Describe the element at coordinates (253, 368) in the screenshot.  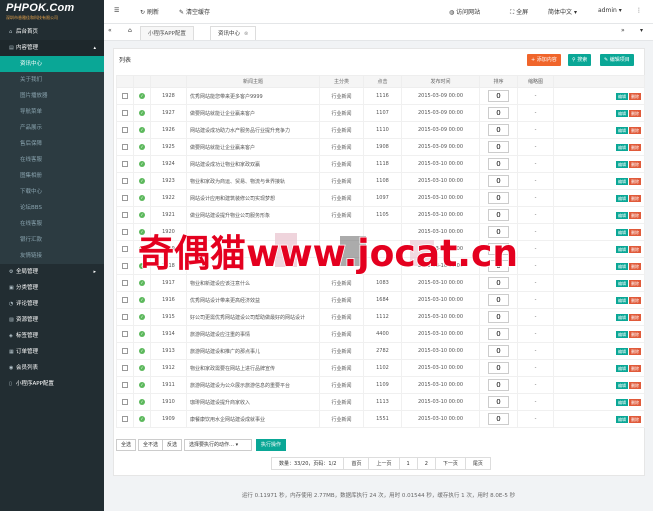
I see `row-title: 物业和家政需要在网站上进行品牌宣传` at that location.